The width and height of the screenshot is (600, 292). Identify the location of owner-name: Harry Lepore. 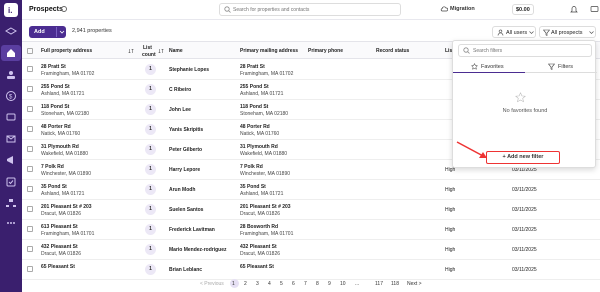
(184, 170).